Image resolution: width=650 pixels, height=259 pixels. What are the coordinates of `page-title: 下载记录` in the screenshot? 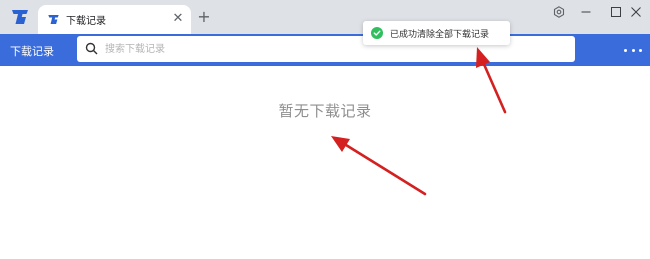 It's located at (32, 51).